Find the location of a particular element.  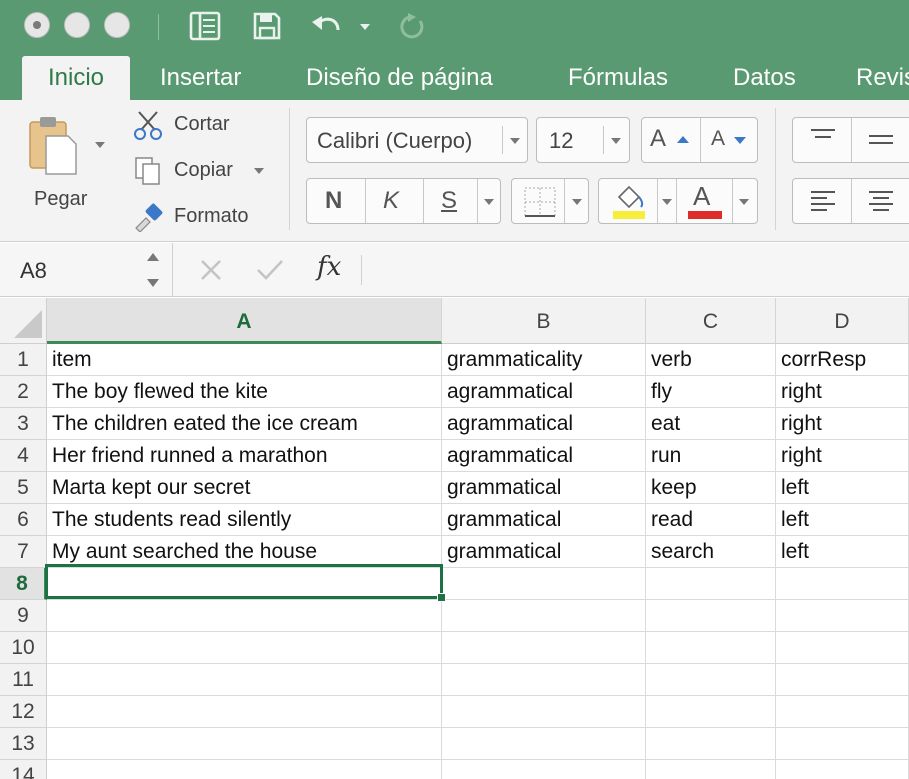

row-header: 2 is located at coordinates (23, 392).